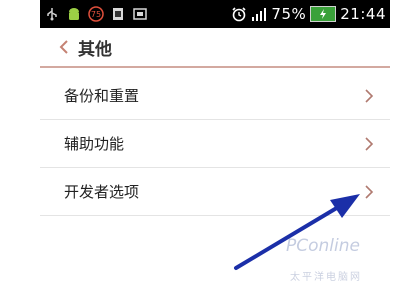 This screenshot has width=400, height=300. I want to click on settings-item-label: 备份和重置, so click(102, 96).